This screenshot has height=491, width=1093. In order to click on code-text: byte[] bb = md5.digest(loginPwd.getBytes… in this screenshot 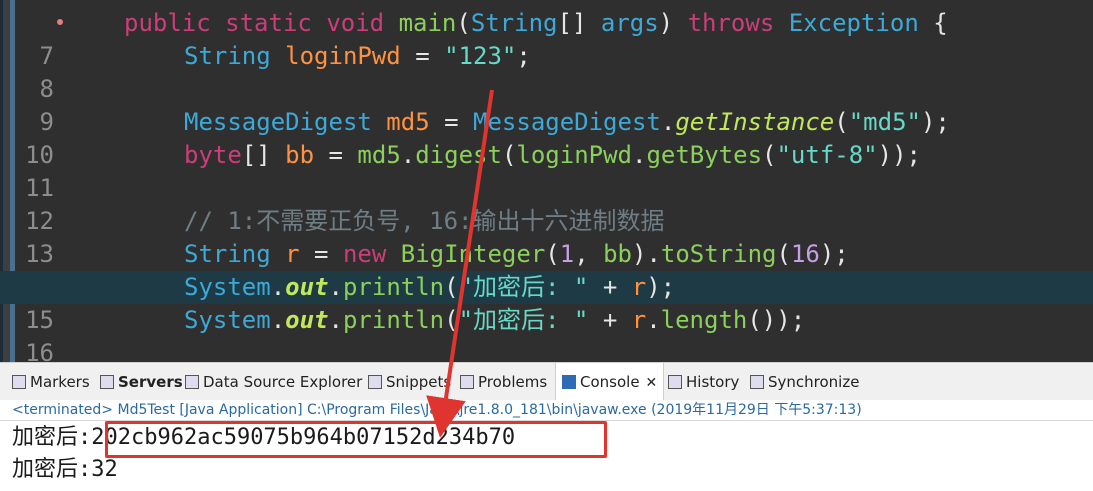, I will do `click(552, 155)`.